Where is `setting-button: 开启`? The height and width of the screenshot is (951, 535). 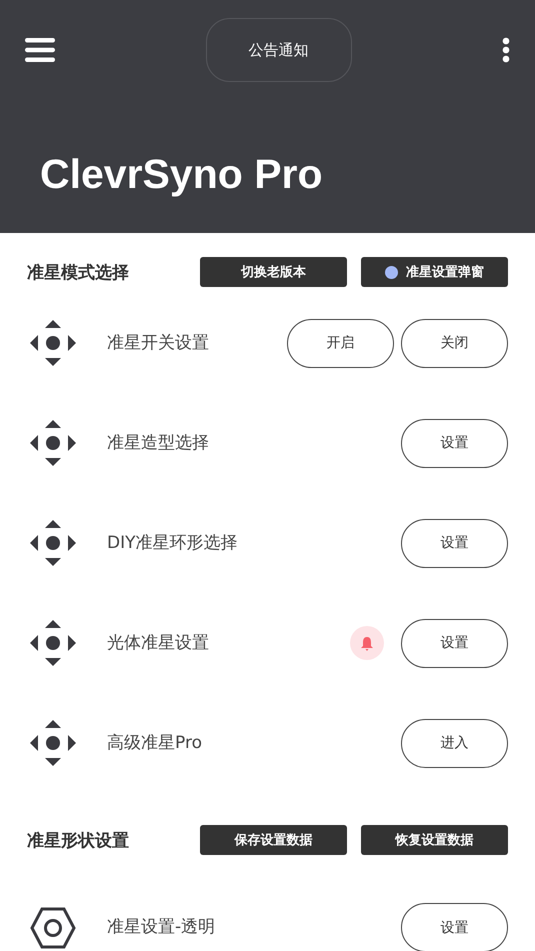
setting-button: 开启 is located at coordinates (340, 343).